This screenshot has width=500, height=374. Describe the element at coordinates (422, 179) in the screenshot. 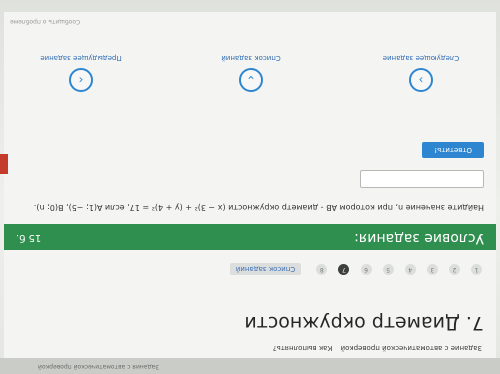

I see `answer-input` at that location.